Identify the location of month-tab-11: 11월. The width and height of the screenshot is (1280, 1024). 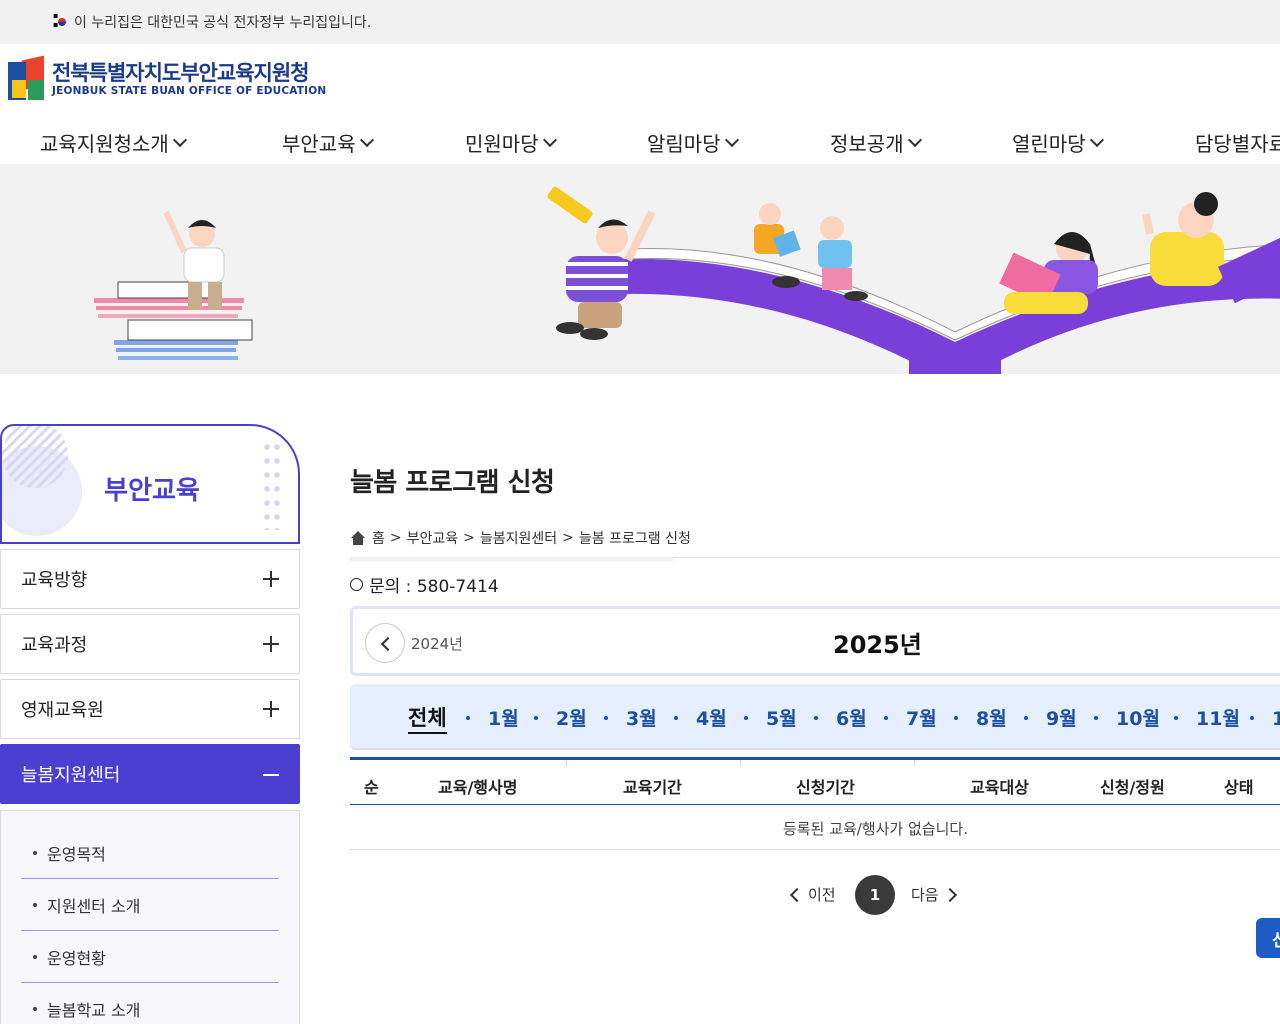
(1218, 717).